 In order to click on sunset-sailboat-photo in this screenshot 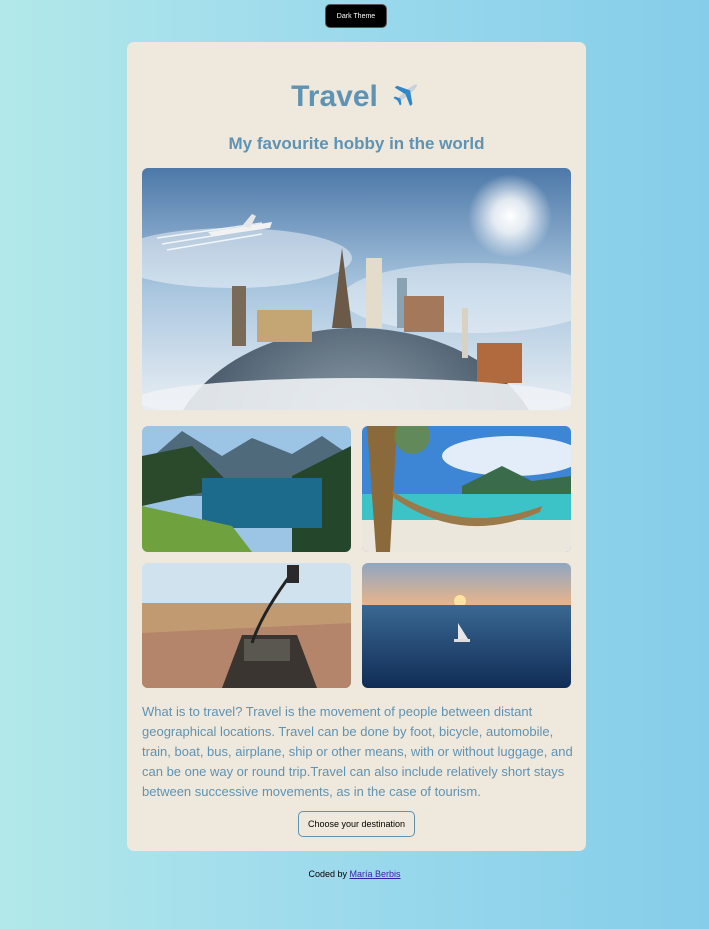, I will do `click(466, 625)`.